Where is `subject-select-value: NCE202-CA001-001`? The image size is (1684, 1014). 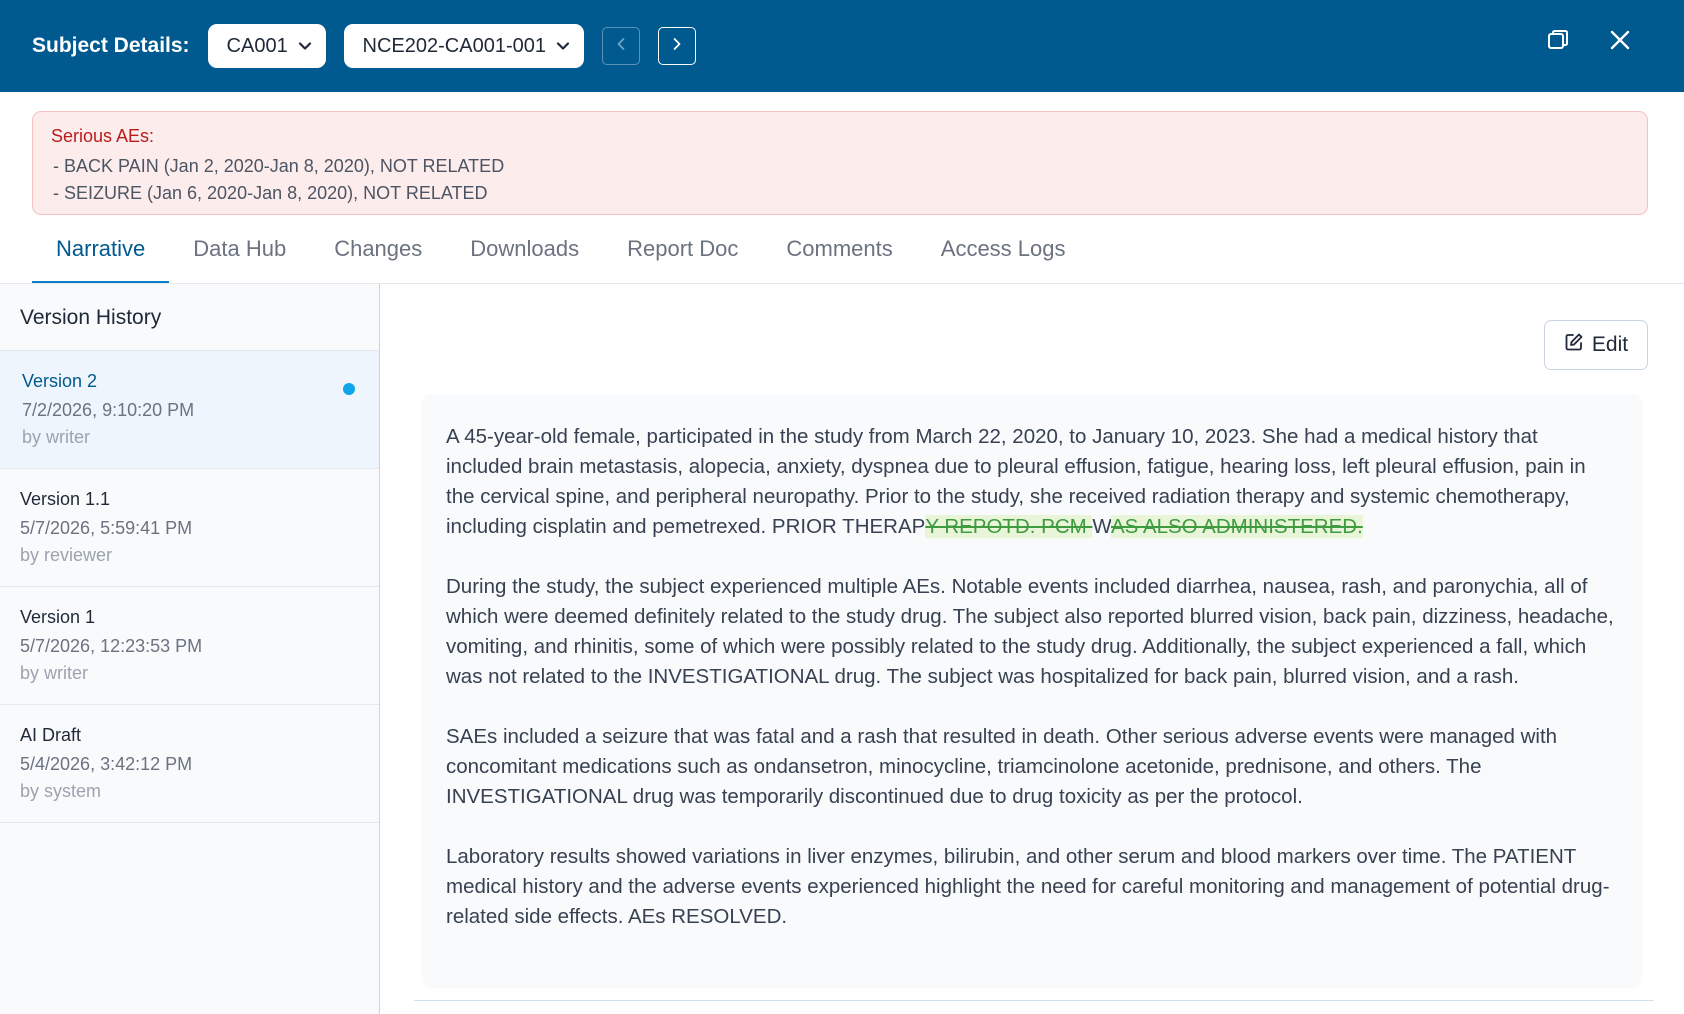 subject-select-value: NCE202-CA001-001 is located at coordinates (454, 45).